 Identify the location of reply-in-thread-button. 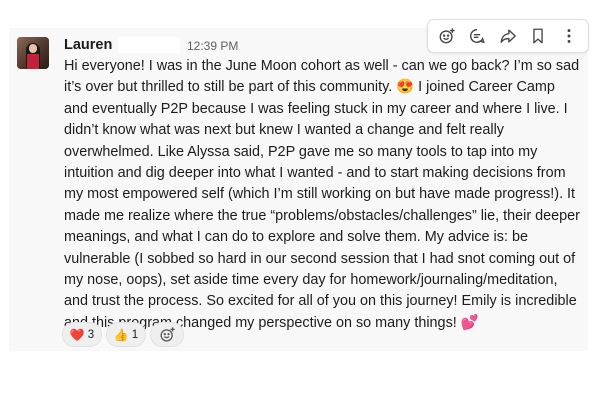
(477, 36).